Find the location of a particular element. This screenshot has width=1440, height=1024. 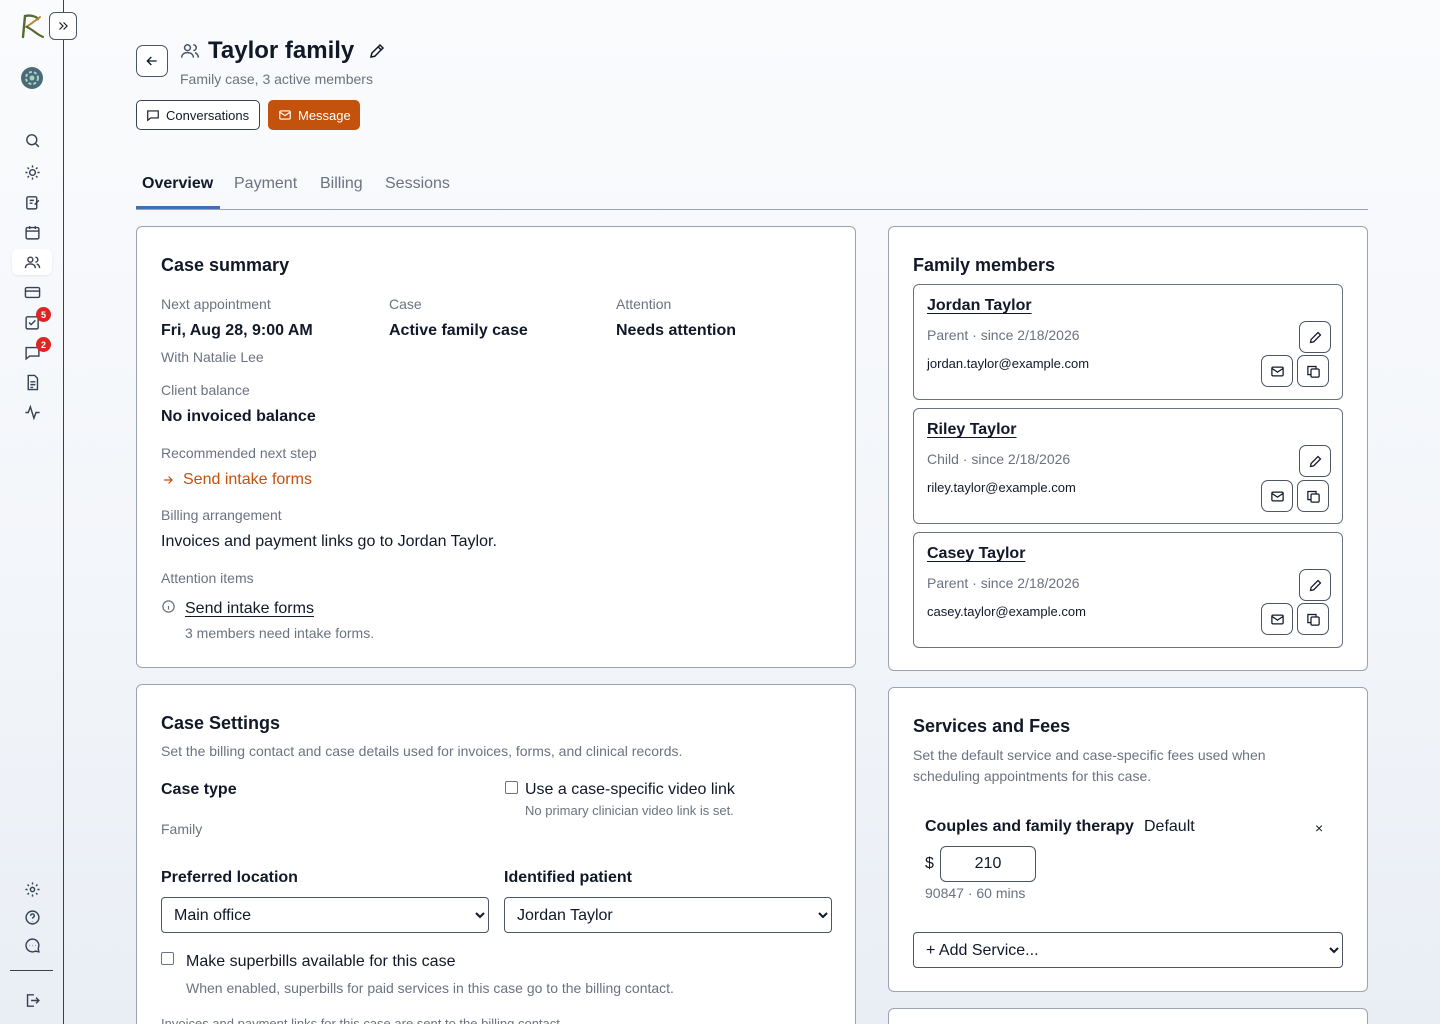

superbills-label: Make superbills available for this case is located at coordinates (321, 961).